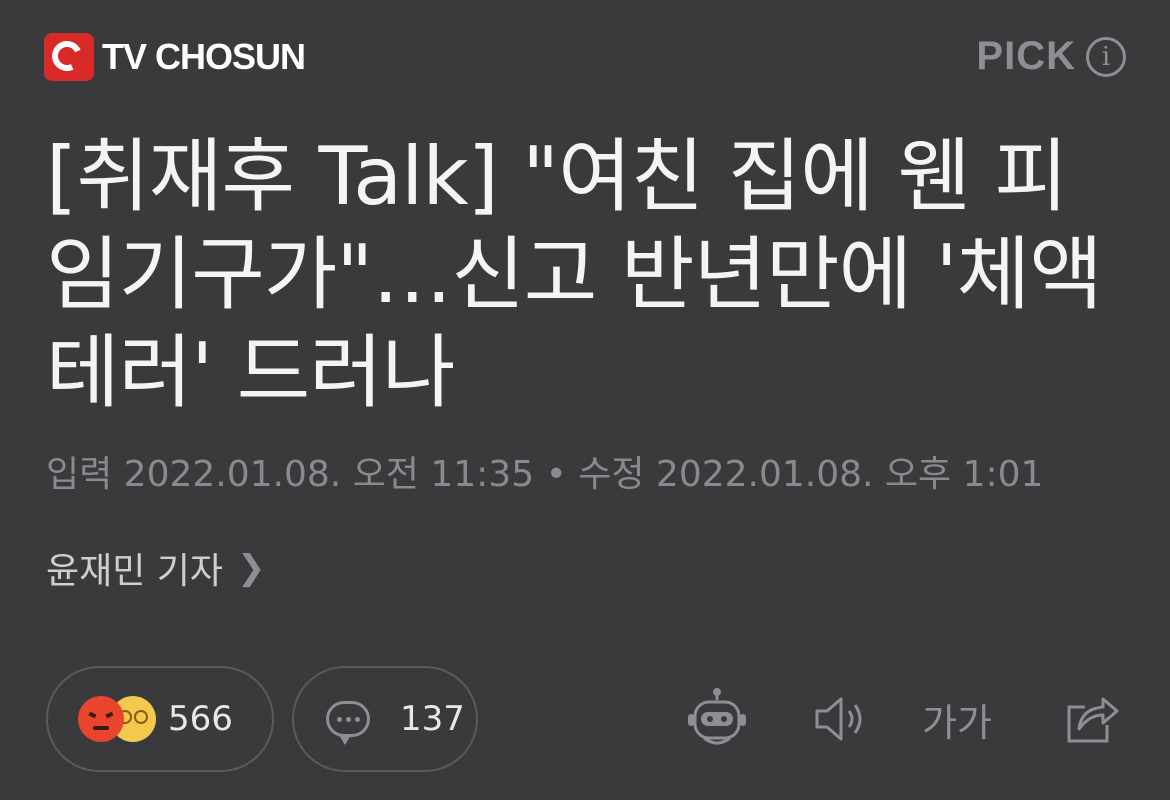 This screenshot has height=800, width=1170. What do you see at coordinates (838, 719) in the screenshot?
I see `speaker-icon` at bounding box center [838, 719].